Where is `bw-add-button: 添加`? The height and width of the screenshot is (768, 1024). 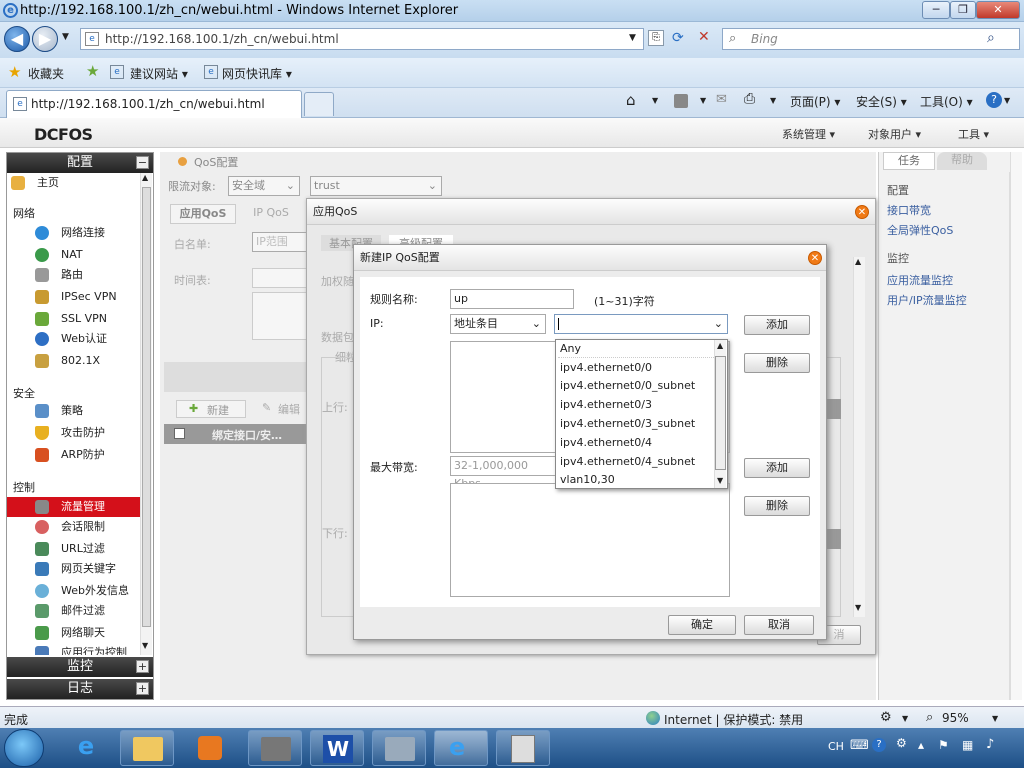
bw-add-button: 添加 is located at coordinates (777, 468).